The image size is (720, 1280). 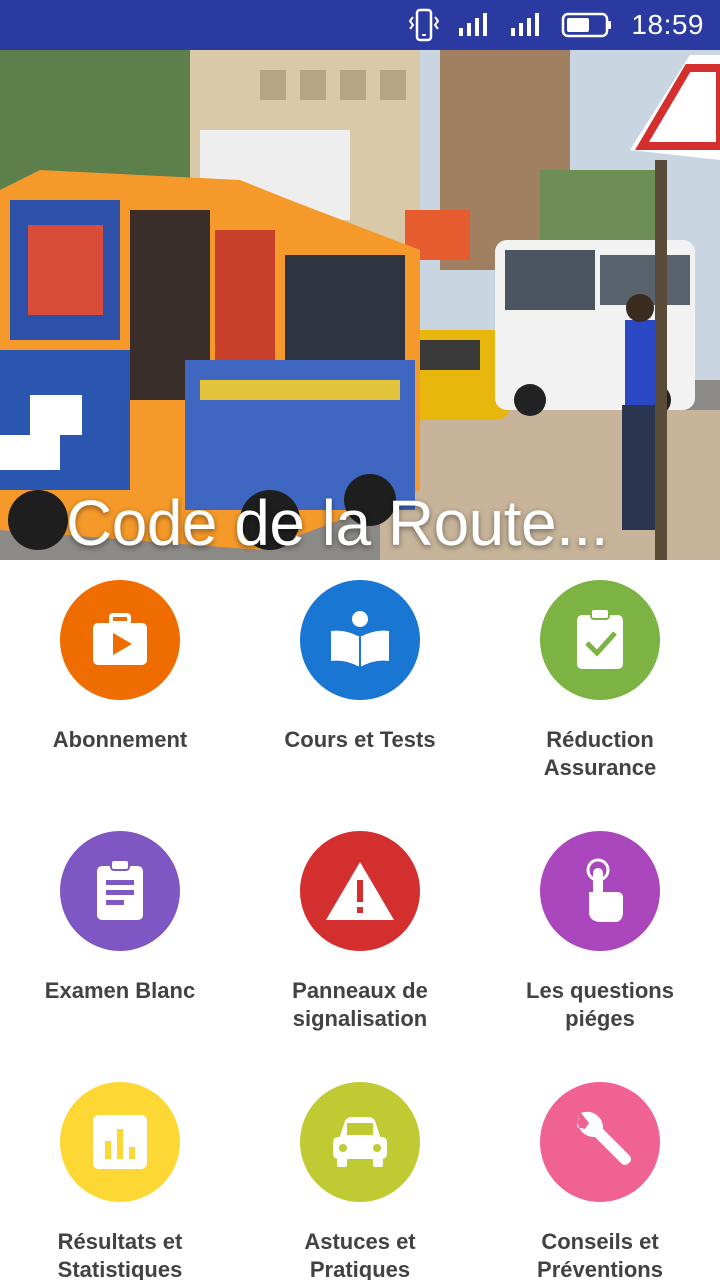 I want to click on menu-item-label: Conseils et Préventions, so click(x=600, y=1254).